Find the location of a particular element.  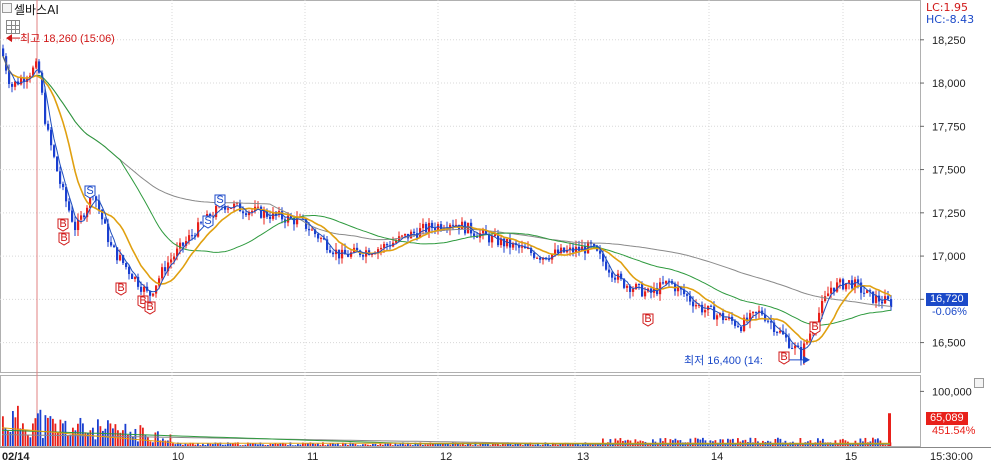

sell-signal: S is located at coordinates (89, 191).